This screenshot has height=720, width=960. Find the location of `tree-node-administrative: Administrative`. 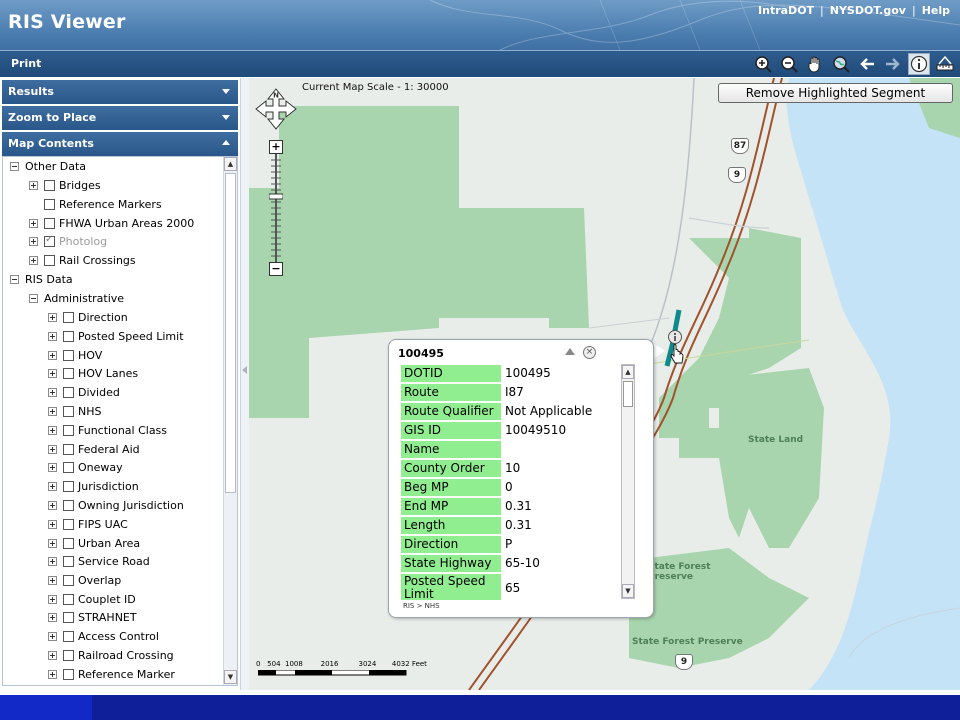

tree-node-administrative: Administrative is located at coordinates (76, 298).